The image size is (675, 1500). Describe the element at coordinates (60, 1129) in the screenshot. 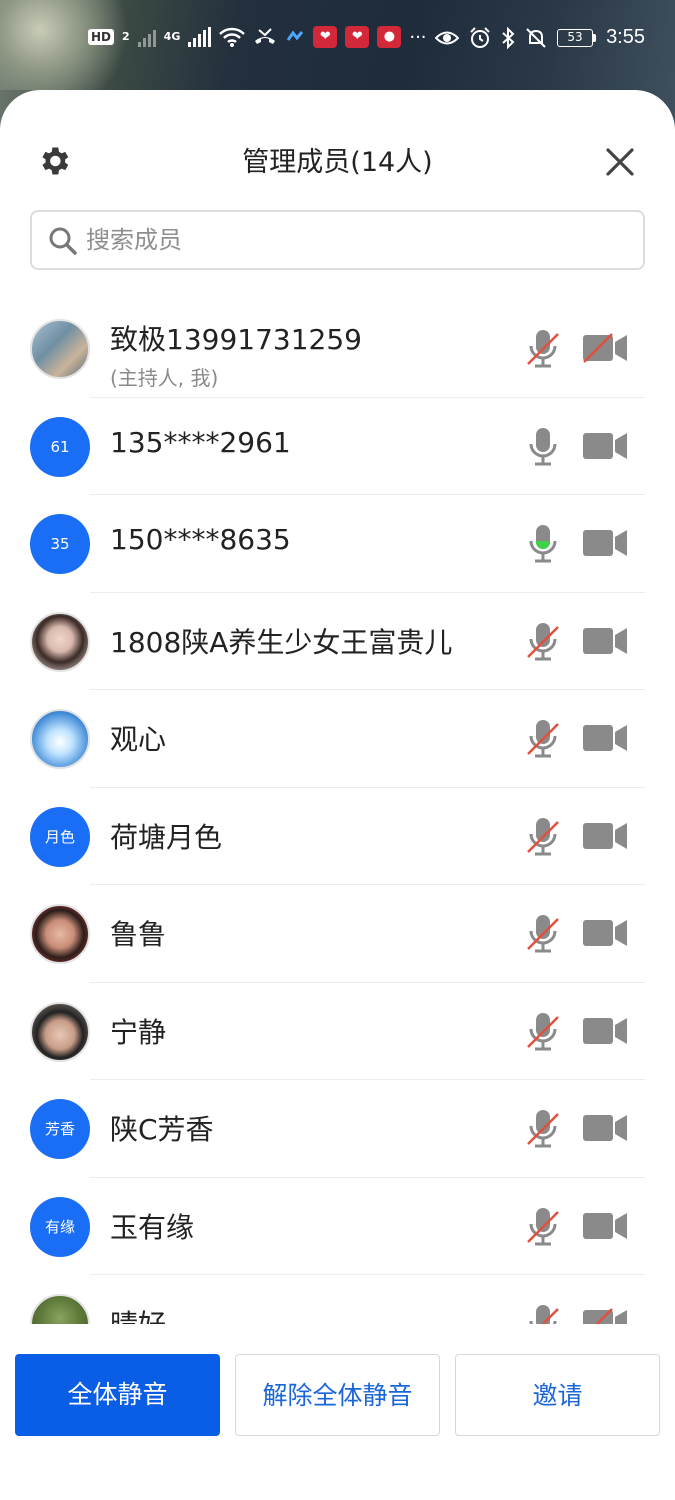

I see `avatar: 芳香` at that location.